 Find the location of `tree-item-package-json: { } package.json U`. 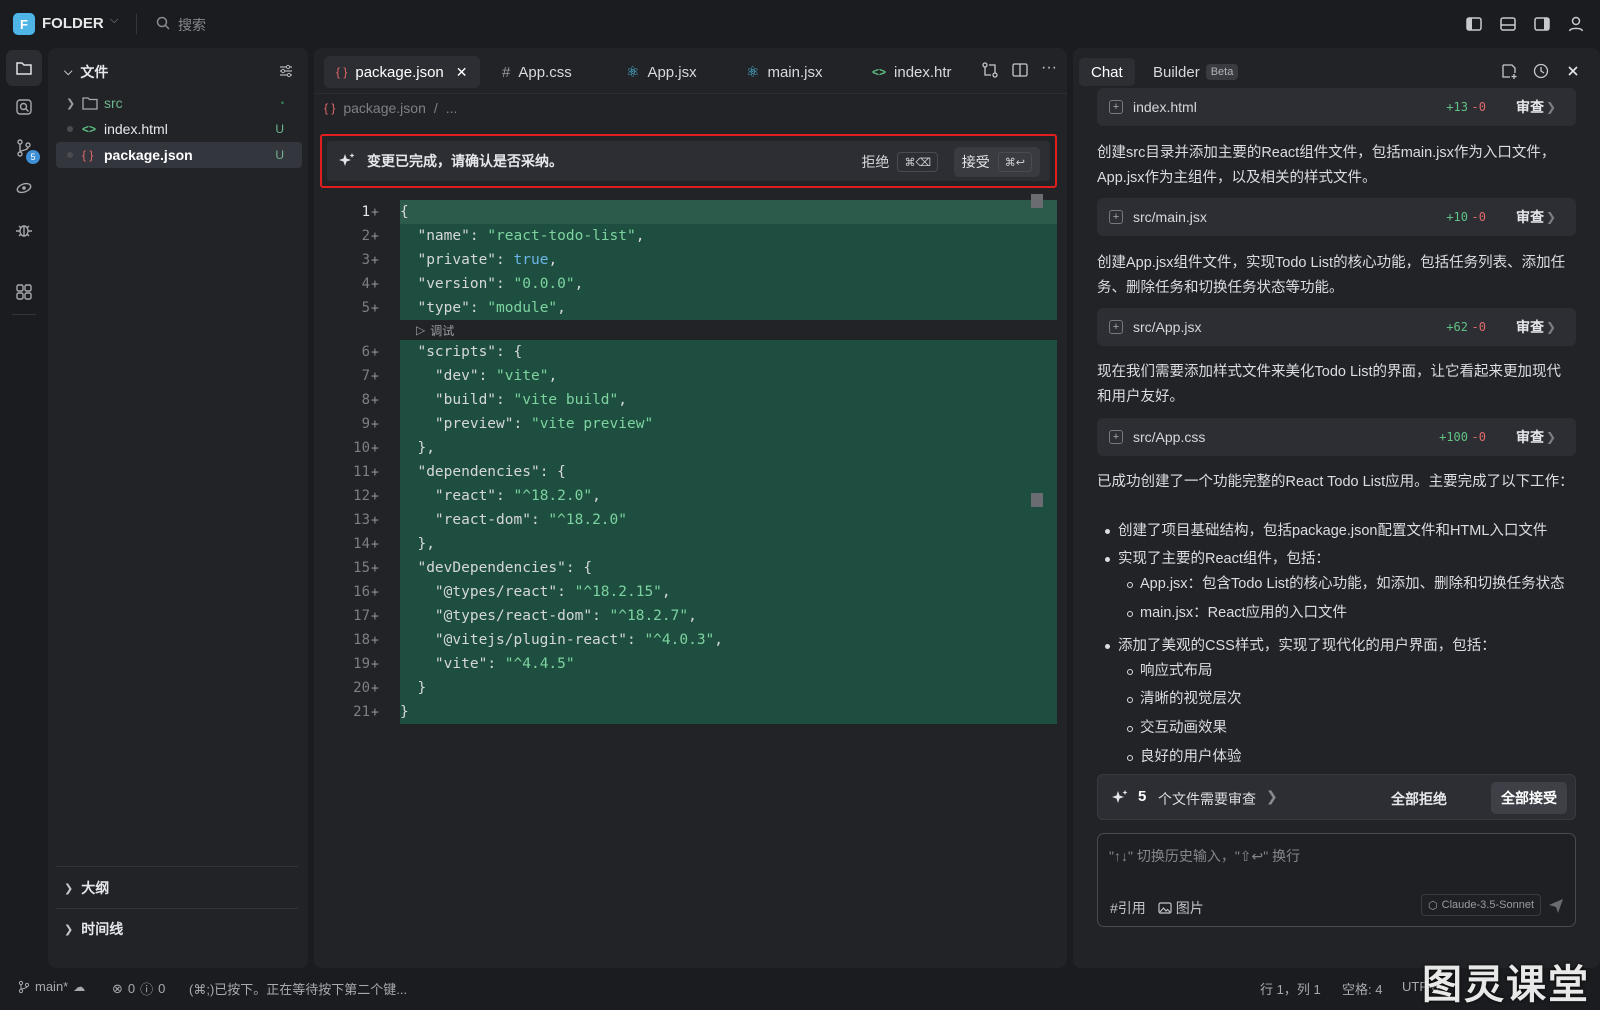

tree-item-package-json: { } package.json U is located at coordinates (179, 155).